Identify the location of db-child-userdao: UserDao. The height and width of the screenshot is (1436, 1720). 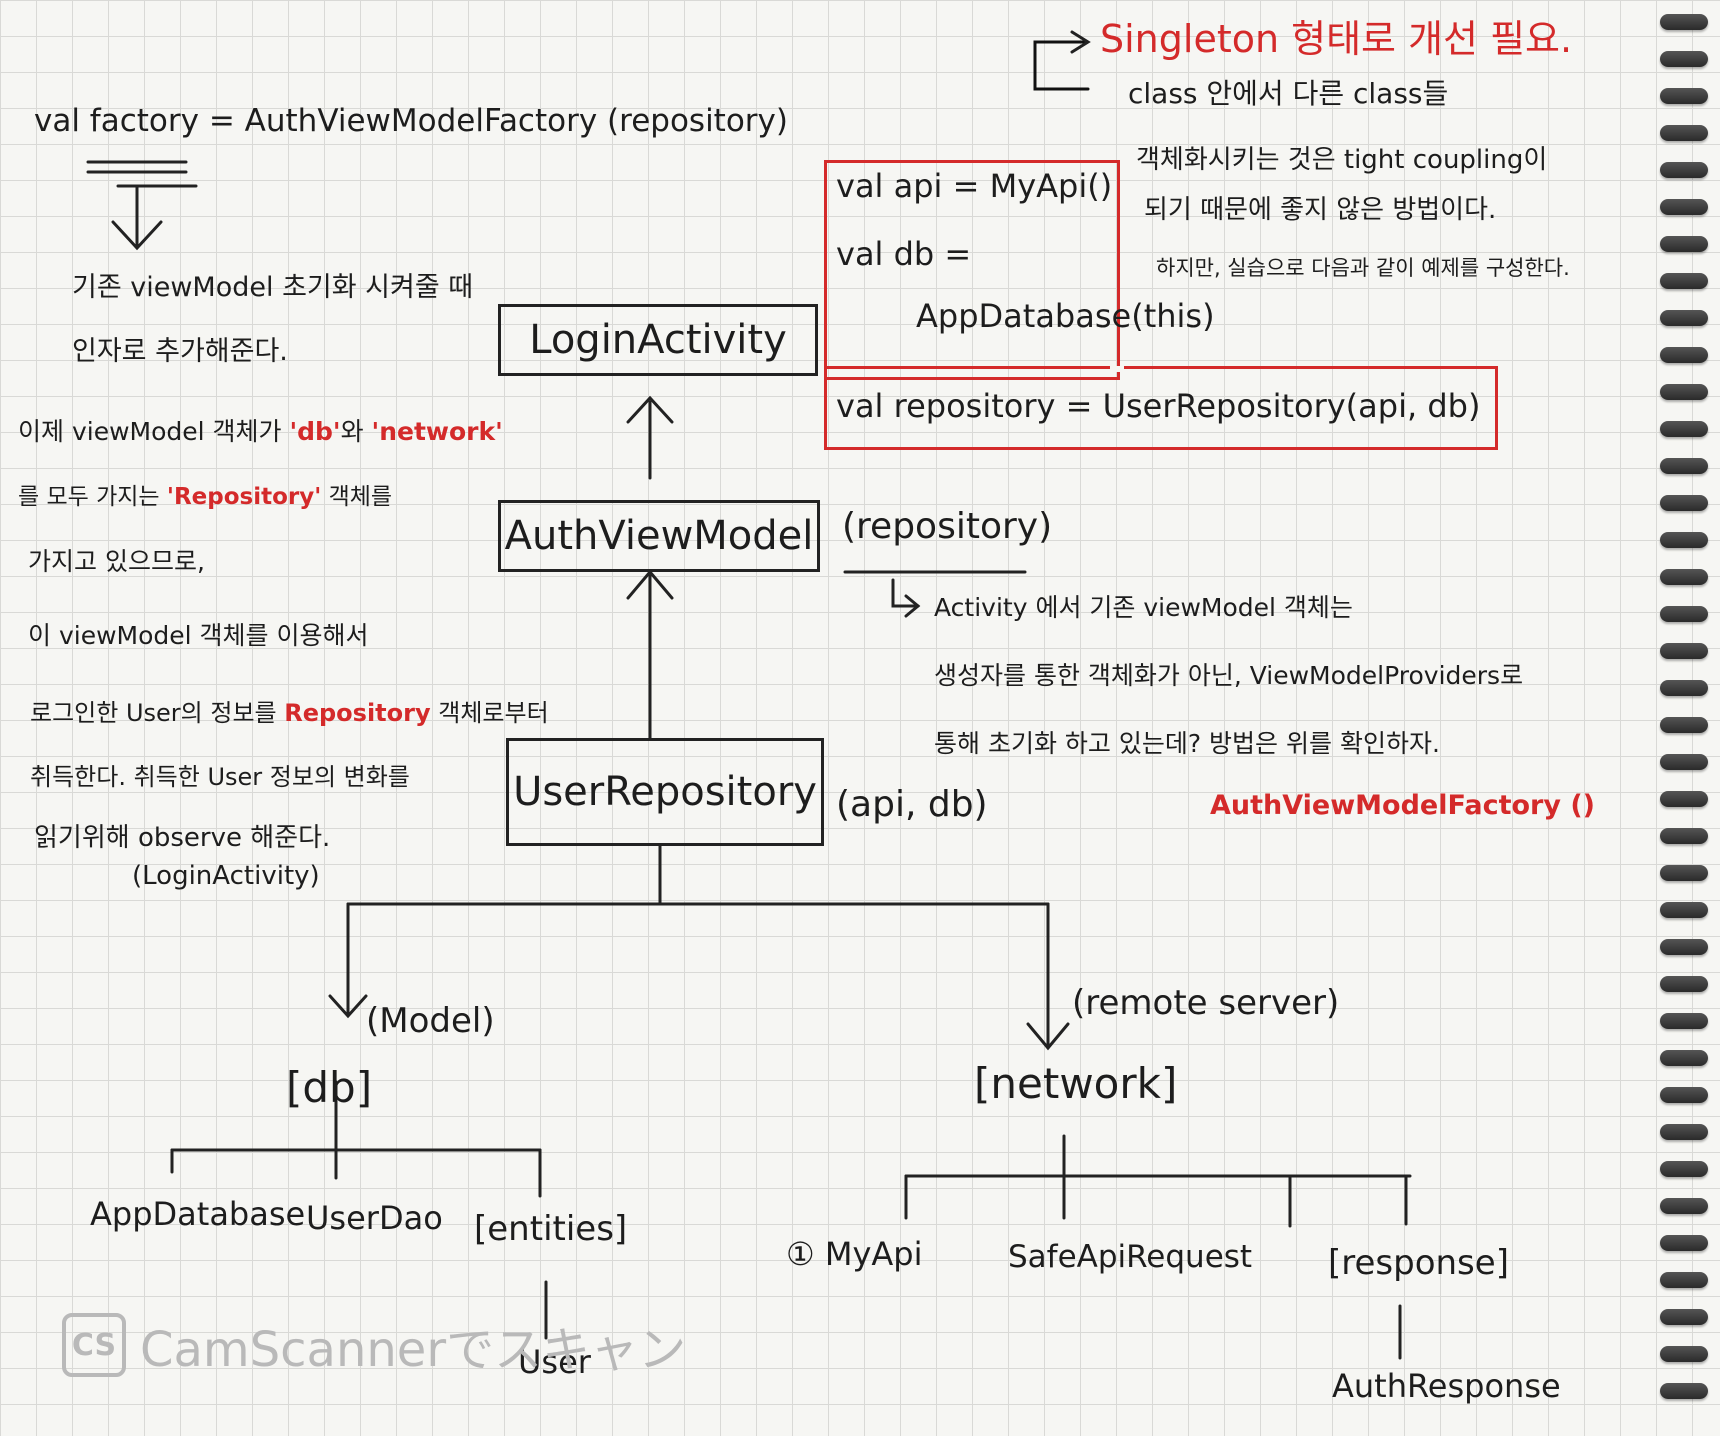
(374, 1218).